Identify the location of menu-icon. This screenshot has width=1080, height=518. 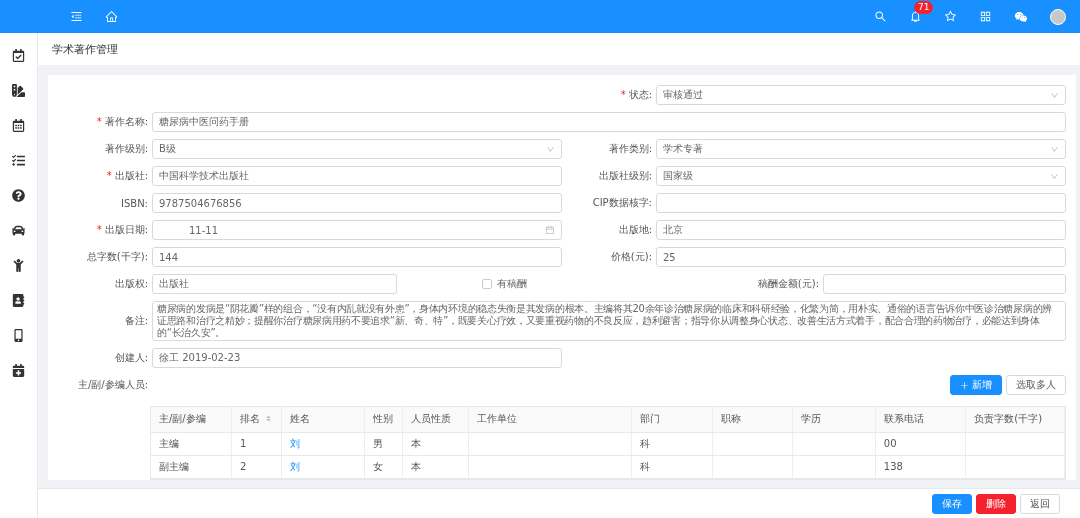
(76, 16).